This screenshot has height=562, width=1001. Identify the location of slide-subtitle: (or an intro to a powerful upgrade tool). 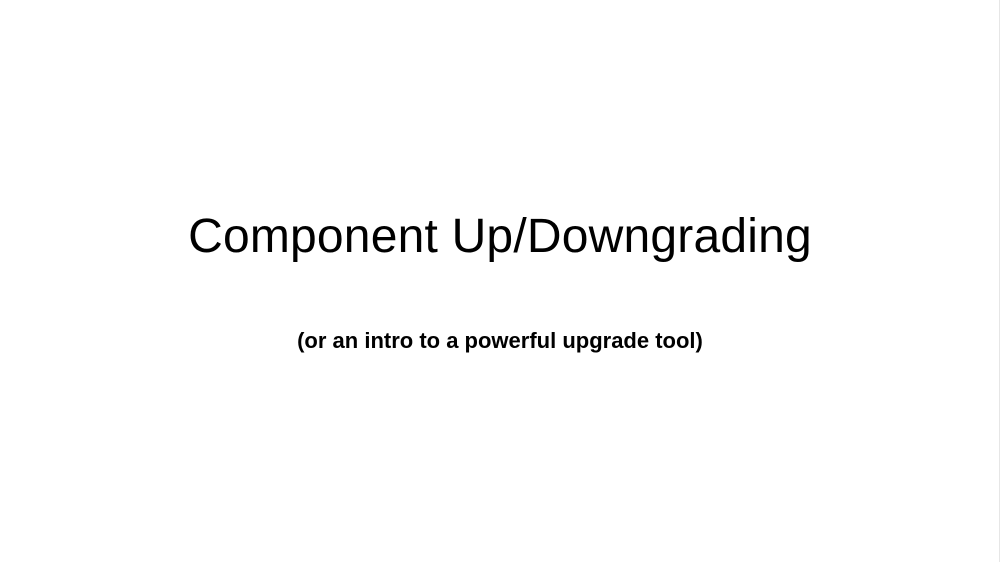
(500, 340).